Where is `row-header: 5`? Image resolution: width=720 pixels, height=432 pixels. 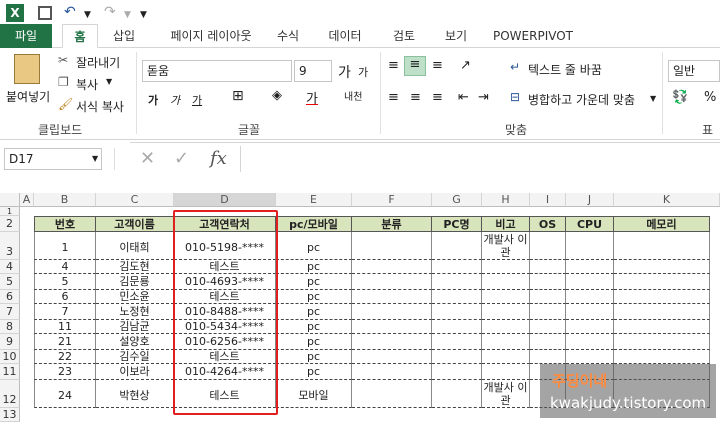 row-header: 5 is located at coordinates (10, 282).